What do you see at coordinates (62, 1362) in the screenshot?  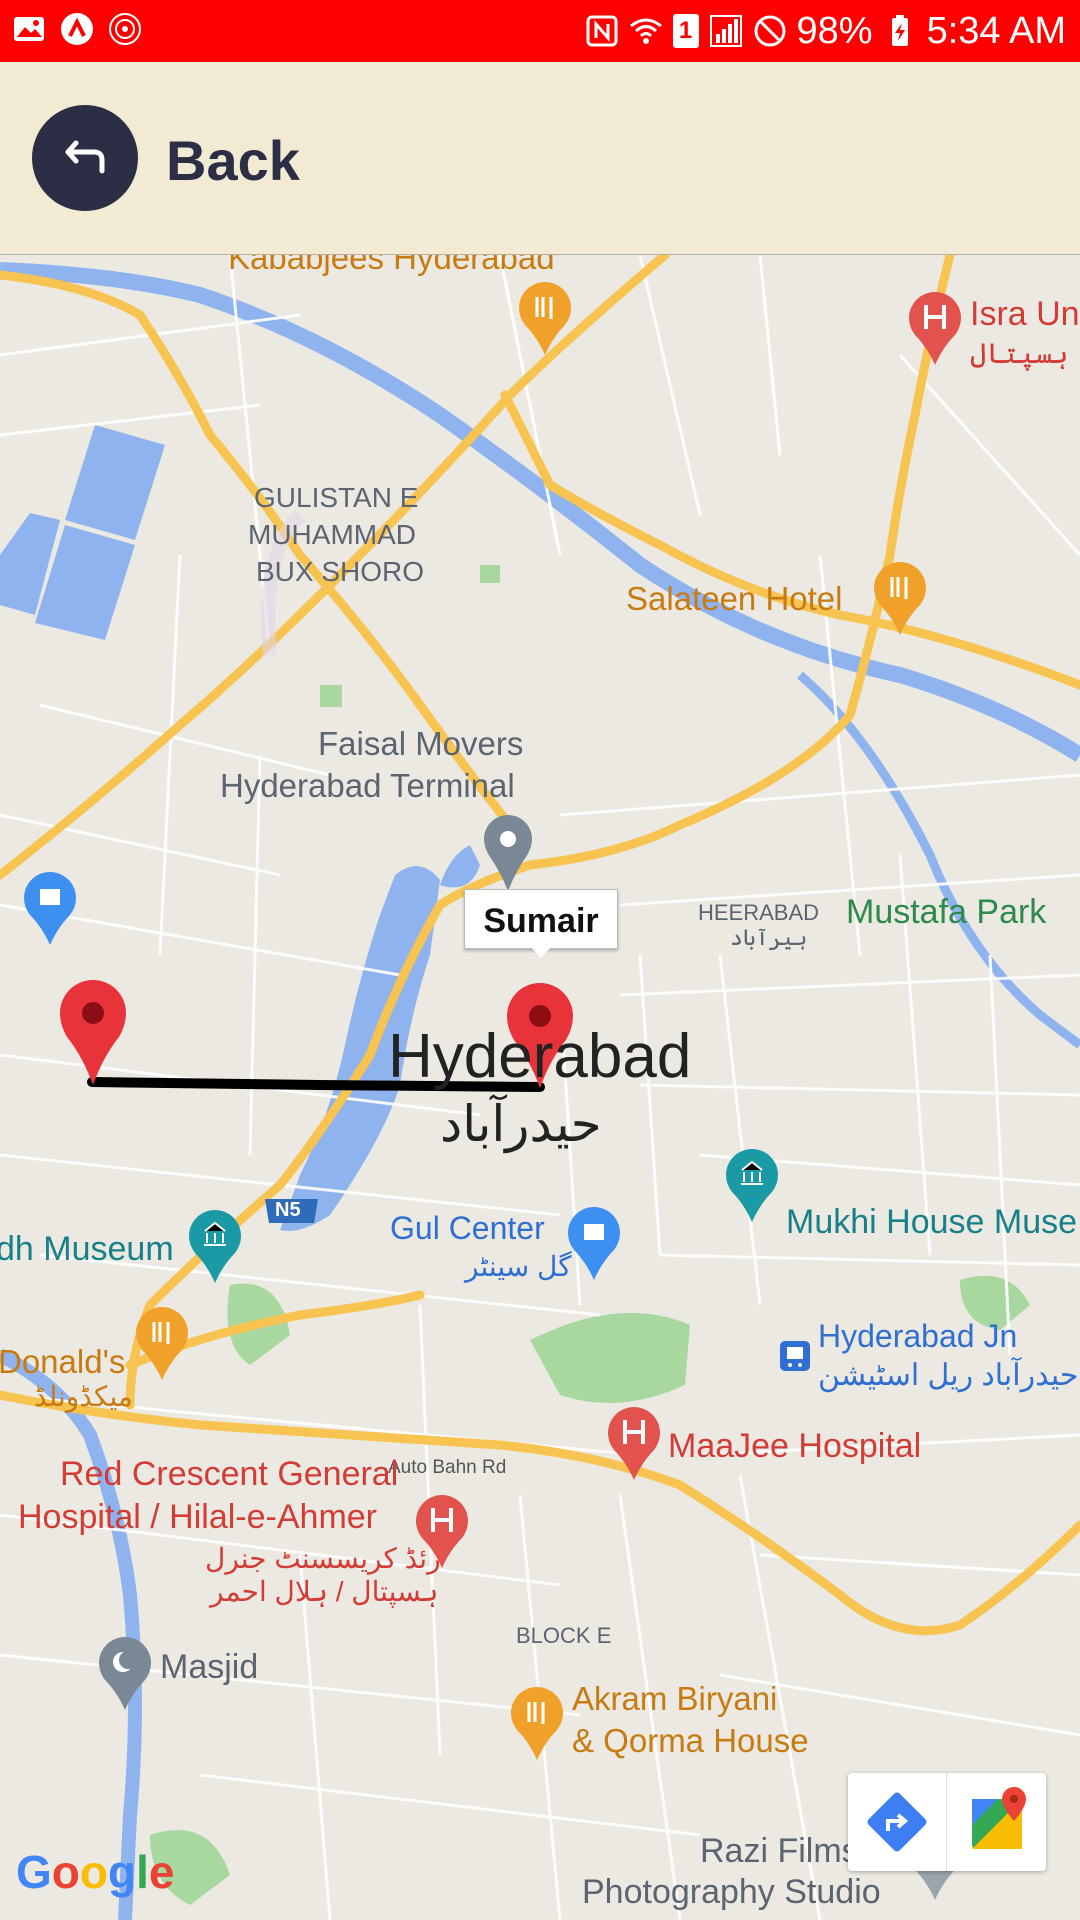 I see `place-label: Donald's` at bounding box center [62, 1362].